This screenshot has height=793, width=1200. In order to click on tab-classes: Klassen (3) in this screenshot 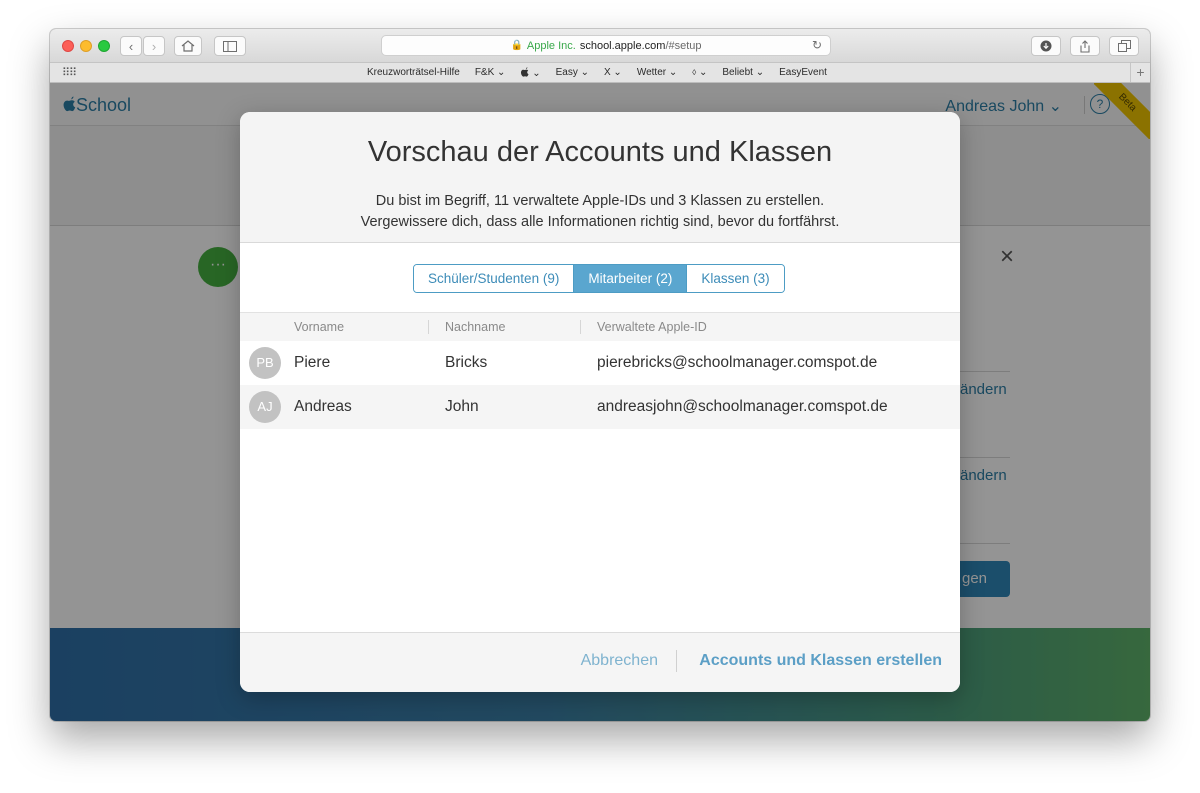, I will do `click(735, 278)`.